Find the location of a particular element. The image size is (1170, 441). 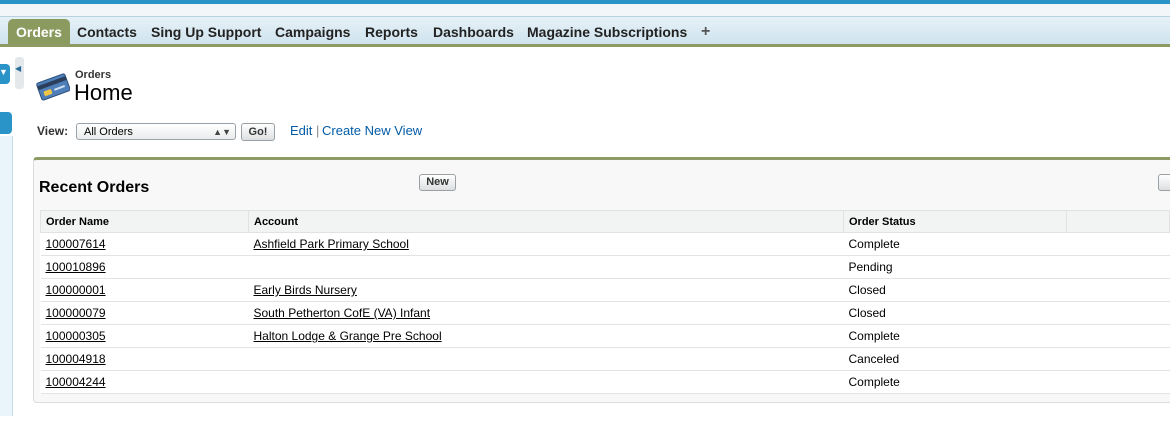

account-link: South Petherton CofE (VA) Infant is located at coordinates (342, 313).